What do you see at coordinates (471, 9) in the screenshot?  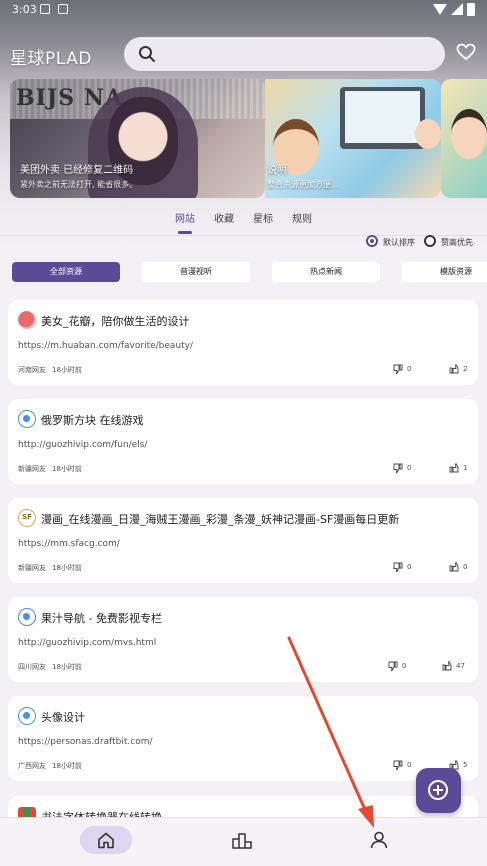 I see `battery-icon` at bounding box center [471, 9].